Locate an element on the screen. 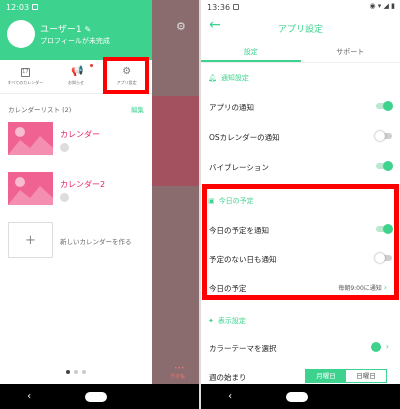 This screenshot has height=409, width=400. edit-button: 編集 is located at coordinates (137, 109).